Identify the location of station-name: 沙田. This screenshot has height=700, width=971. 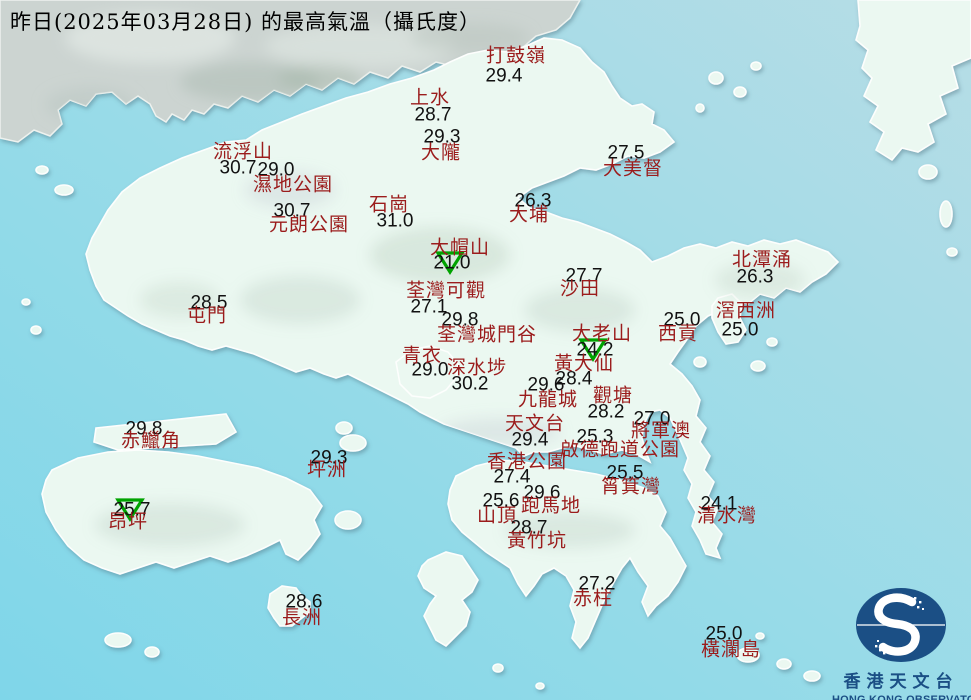
(580, 288).